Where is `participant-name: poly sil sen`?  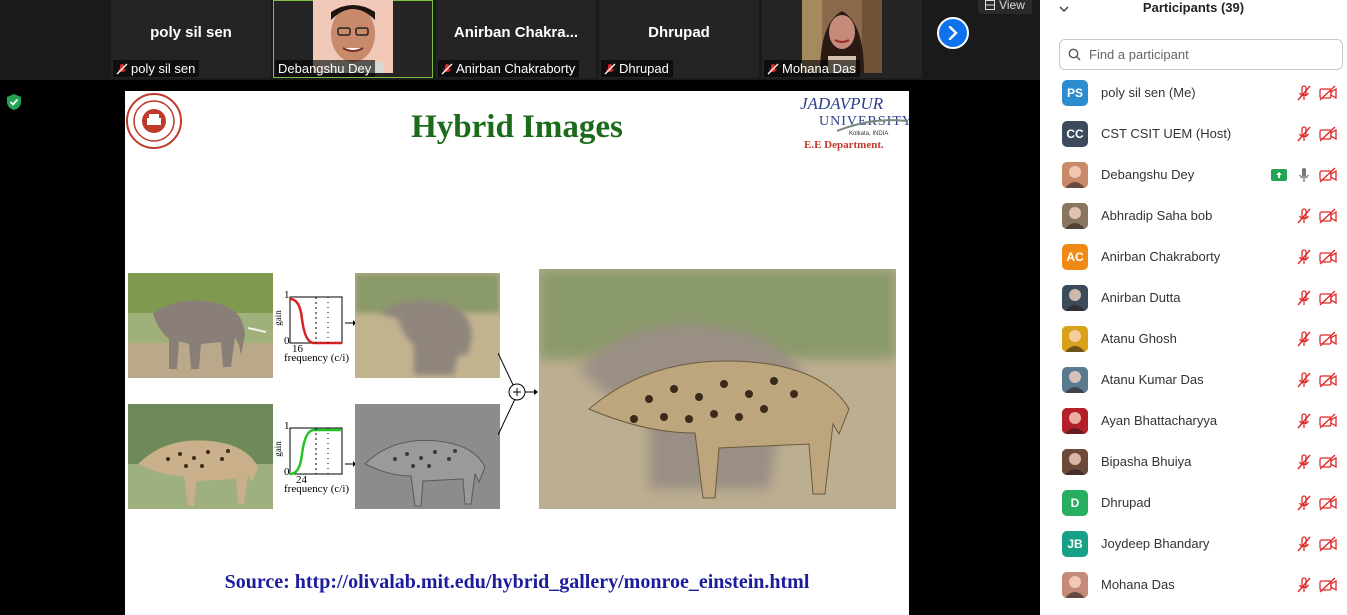
participant-name: poly sil sen is located at coordinates (163, 68).